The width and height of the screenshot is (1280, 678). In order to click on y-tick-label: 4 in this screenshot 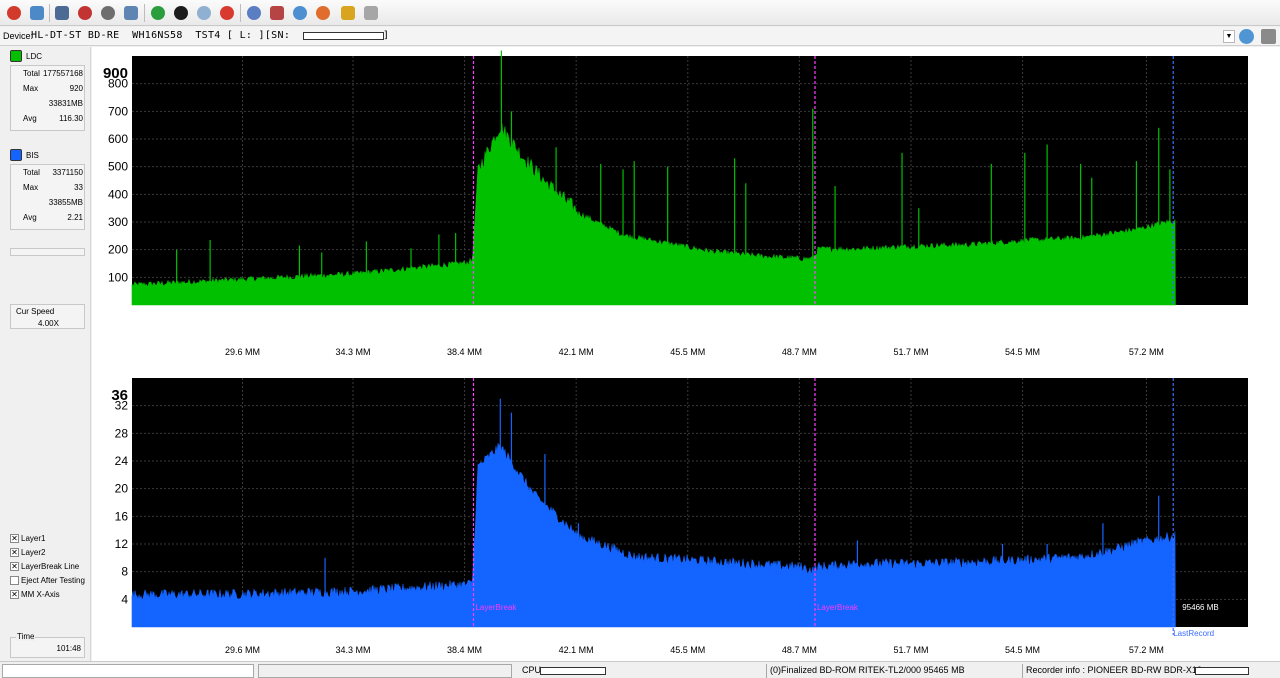, I will do `click(124, 599)`.